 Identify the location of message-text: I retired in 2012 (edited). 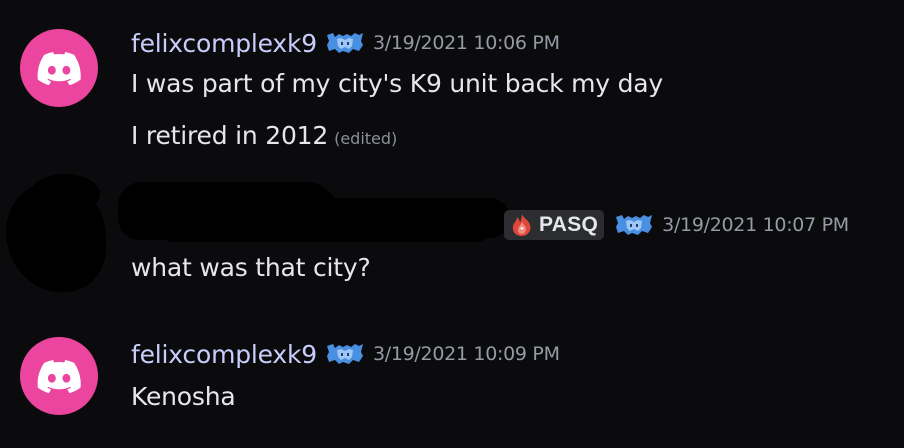
(264, 135).